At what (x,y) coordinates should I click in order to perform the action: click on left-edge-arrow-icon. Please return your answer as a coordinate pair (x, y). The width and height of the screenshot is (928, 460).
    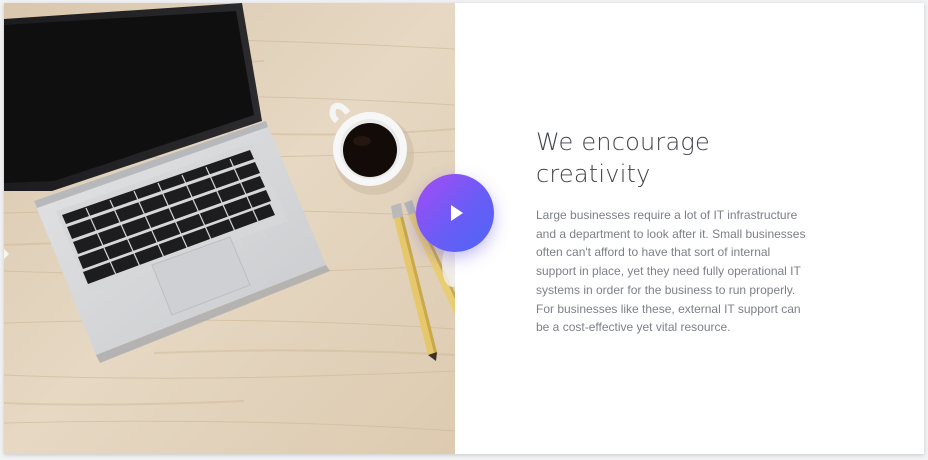
    Looking at the image, I should click on (6, 254).